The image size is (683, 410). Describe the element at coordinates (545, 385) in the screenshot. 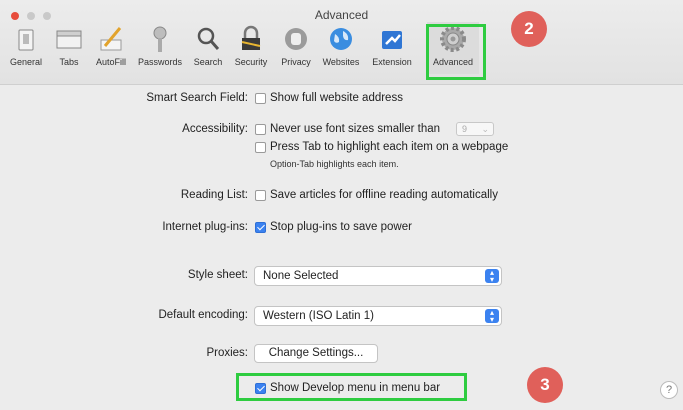

I see `step-3-badge: 3` at that location.